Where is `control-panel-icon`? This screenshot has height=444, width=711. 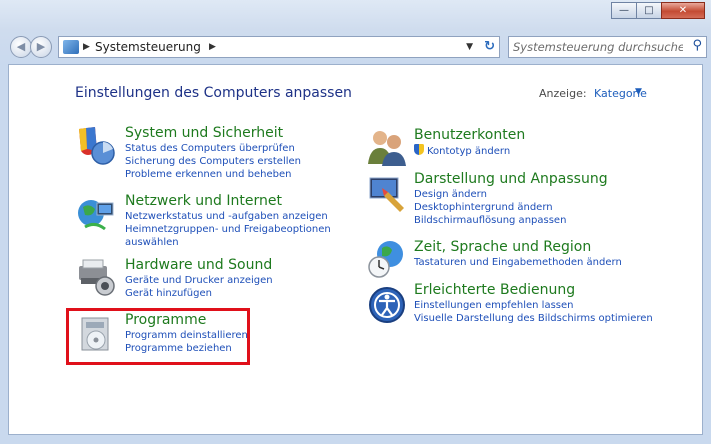
control-panel-icon is located at coordinates (71, 47).